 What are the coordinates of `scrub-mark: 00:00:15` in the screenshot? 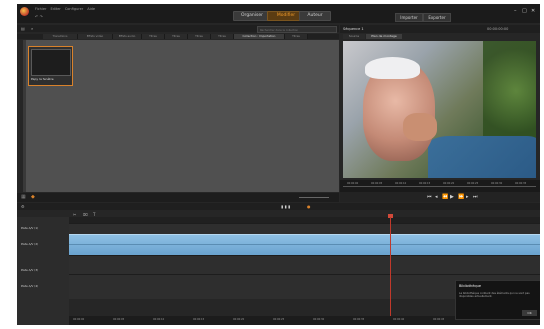 It's located at (425, 183).